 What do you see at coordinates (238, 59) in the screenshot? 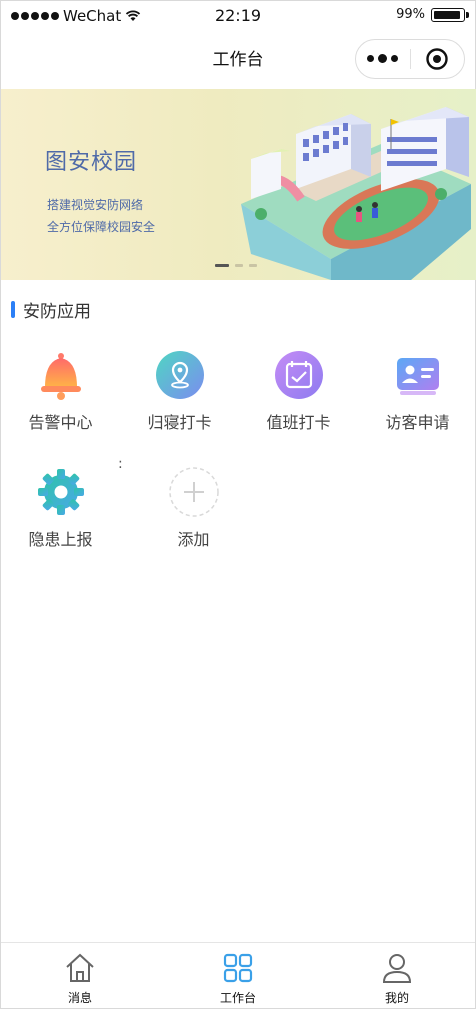
I see `nav-bar: 工作台` at bounding box center [238, 59].